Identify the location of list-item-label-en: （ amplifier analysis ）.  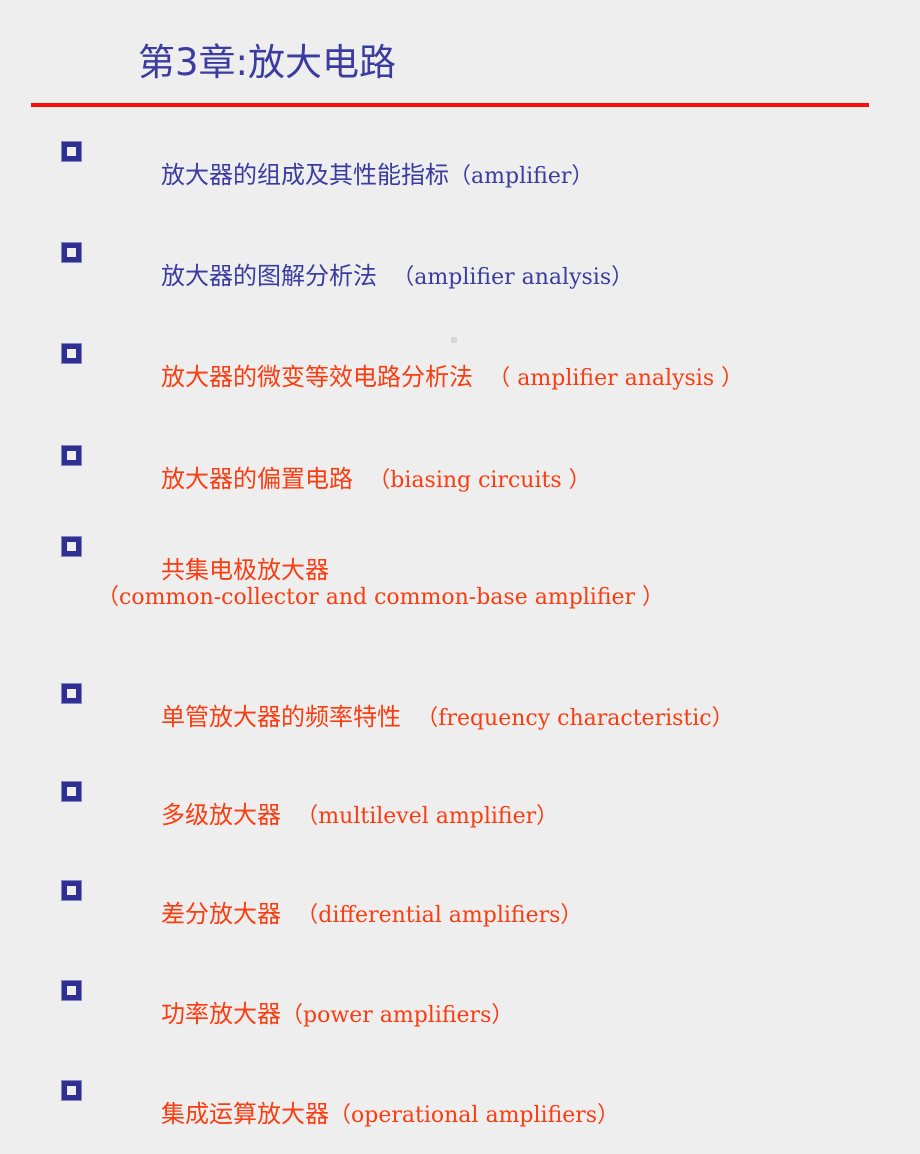
(616, 378).